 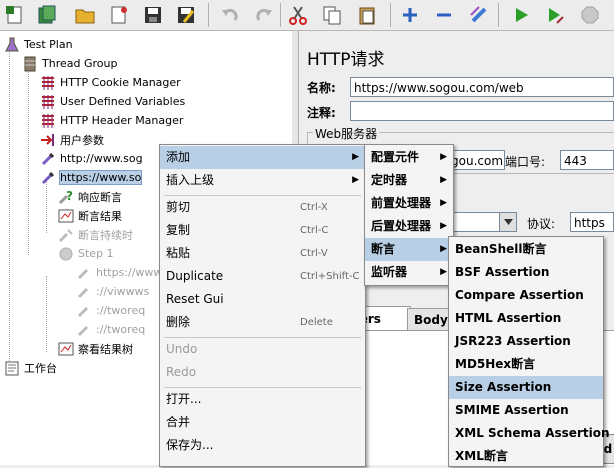 I want to click on menu-item-insert-parent: 插入上级 ▶, so click(x=262, y=180).